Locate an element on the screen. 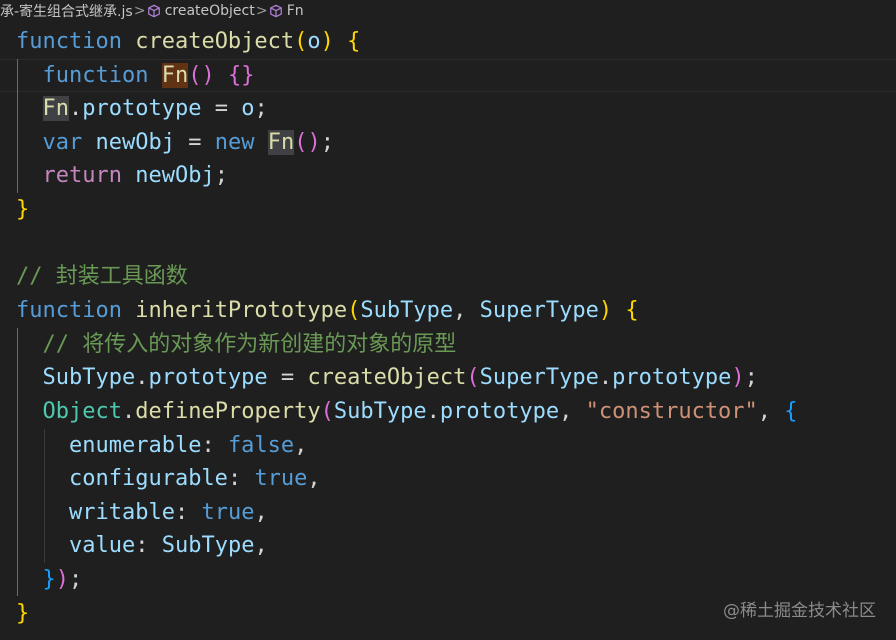 This screenshot has height=640, width=896. code-line-17: }); is located at coordinates (62, 579).